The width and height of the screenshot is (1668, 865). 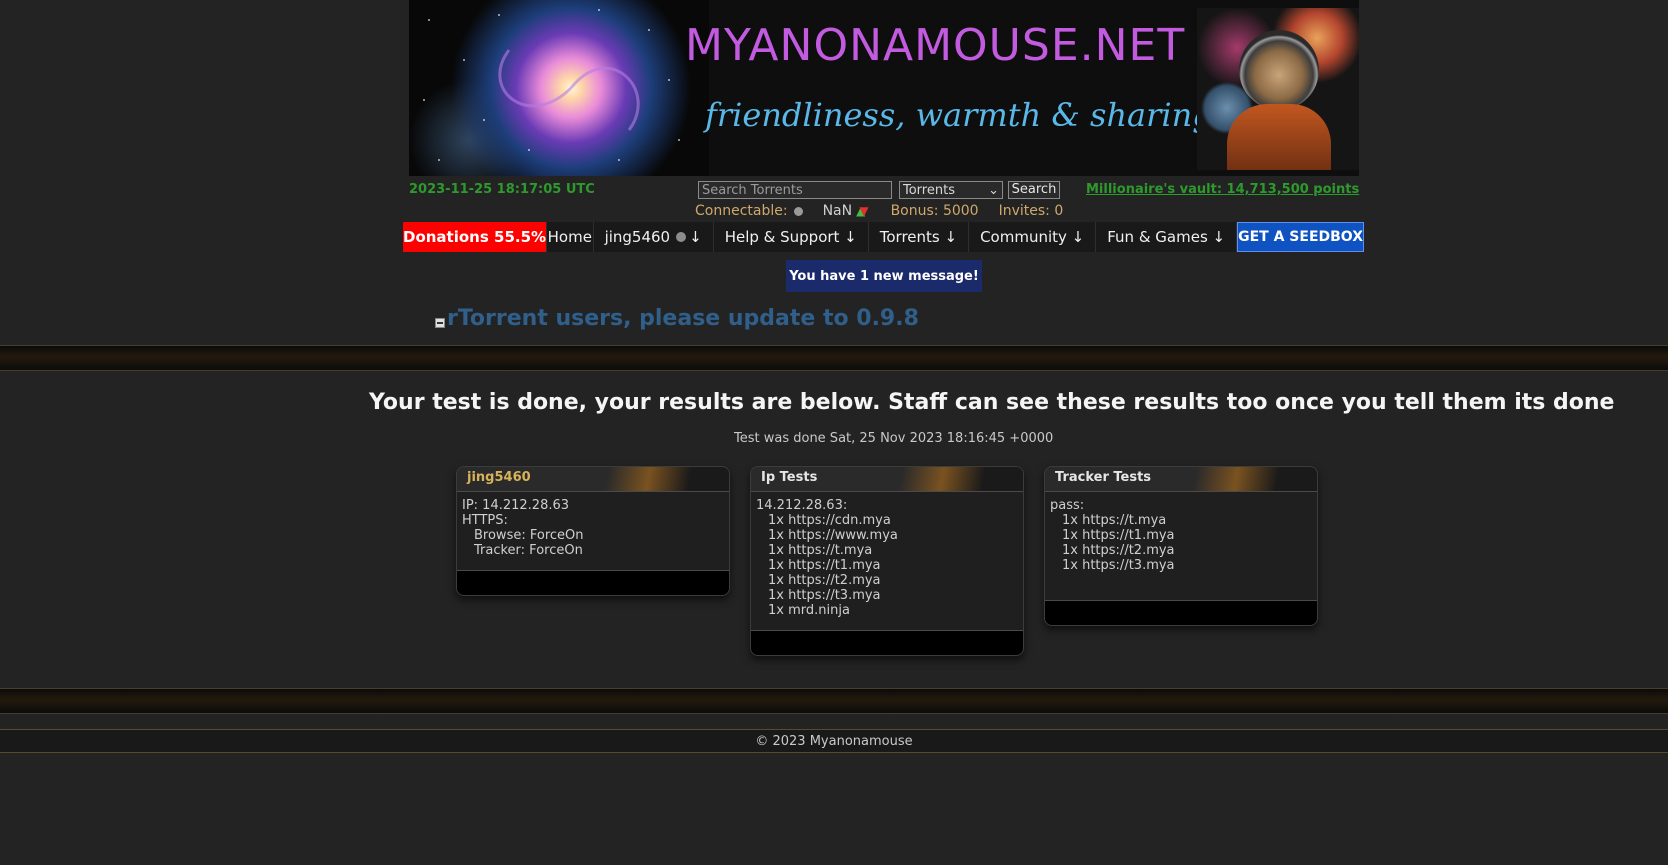 What do you see at coordinates (1279, 70) in the screenshot?
I see `helmet-graphic` at bounding box center [1279, 70].